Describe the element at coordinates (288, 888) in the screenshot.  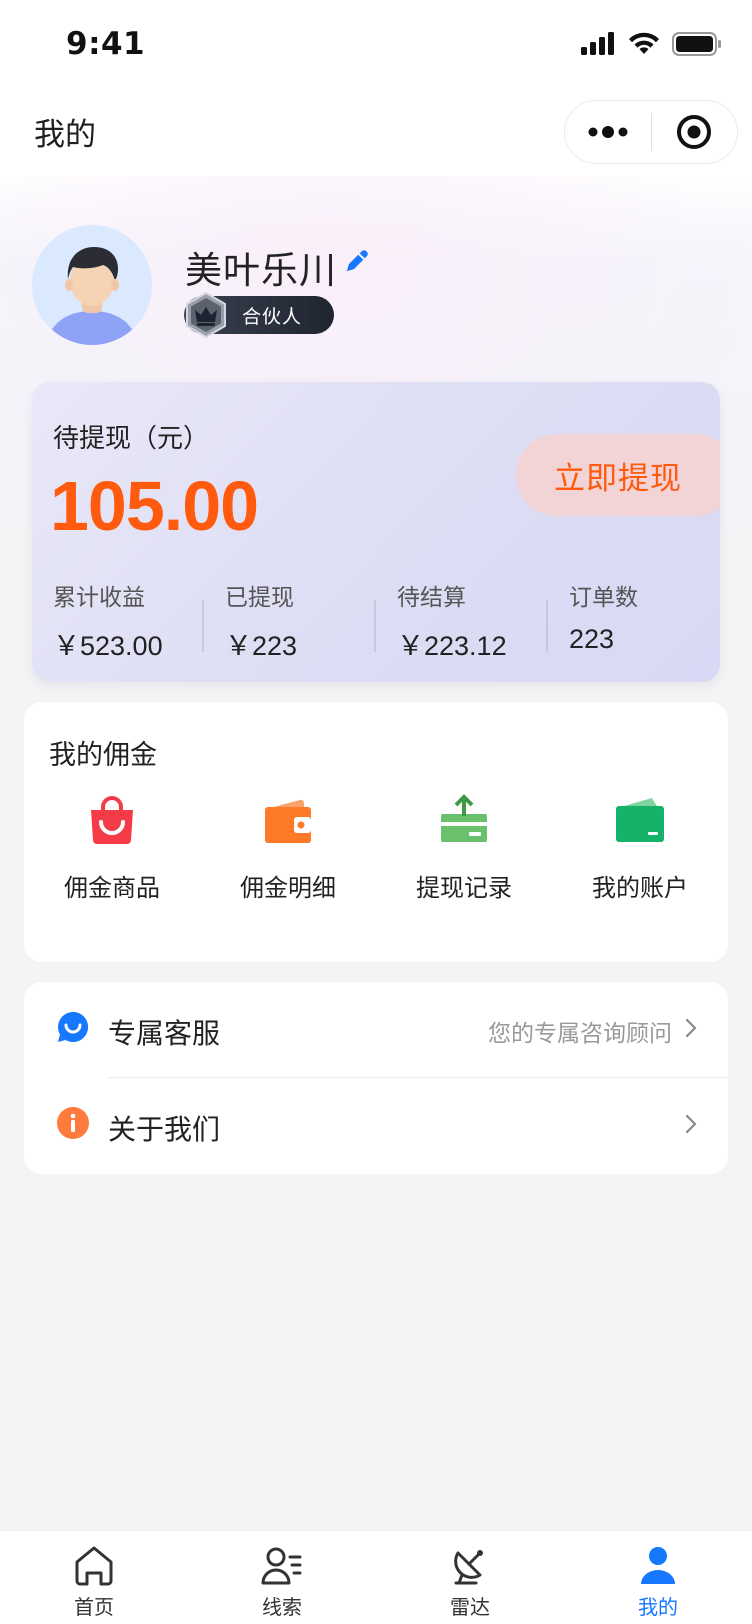
I see `commission-item-label: 佣金明细` at that location.